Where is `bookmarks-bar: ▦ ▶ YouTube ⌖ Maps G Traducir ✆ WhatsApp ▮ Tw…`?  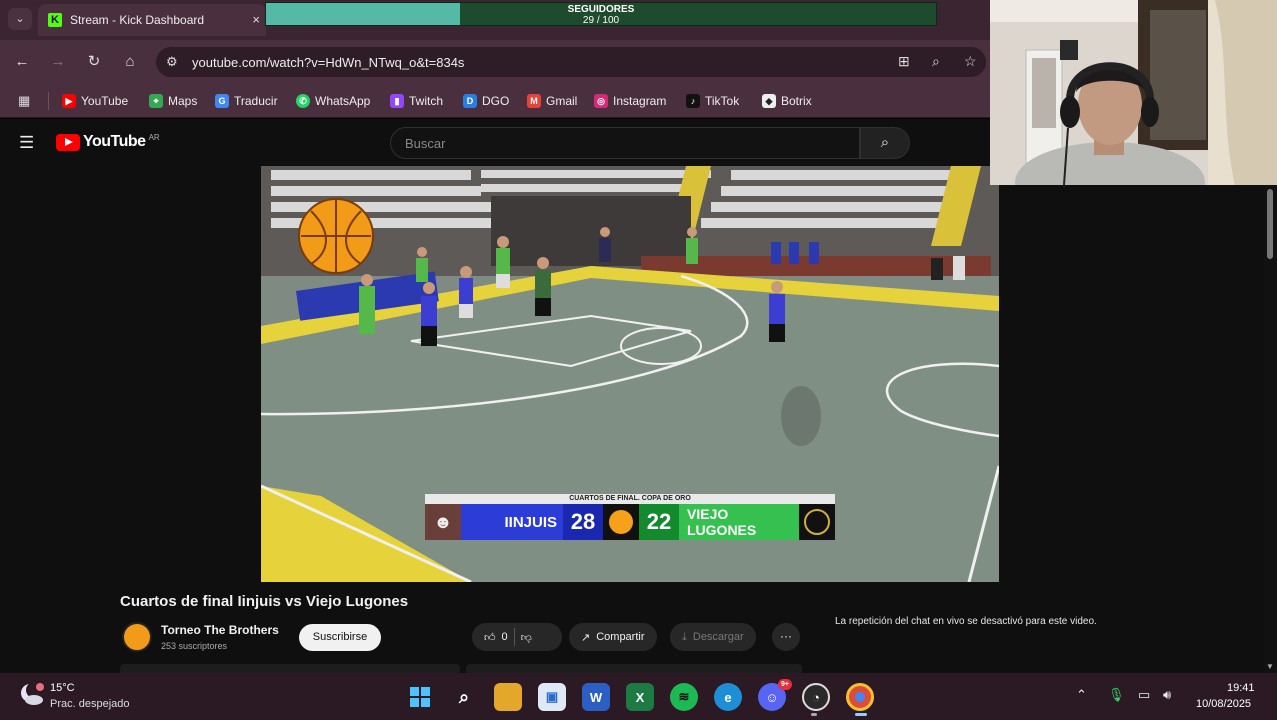
bookmarks-bar: ▦ ▶ YouTube ⌖ Maps G Traducir ✆ WhatsApp ▮ Tw… is located at coordinates (495, 101).